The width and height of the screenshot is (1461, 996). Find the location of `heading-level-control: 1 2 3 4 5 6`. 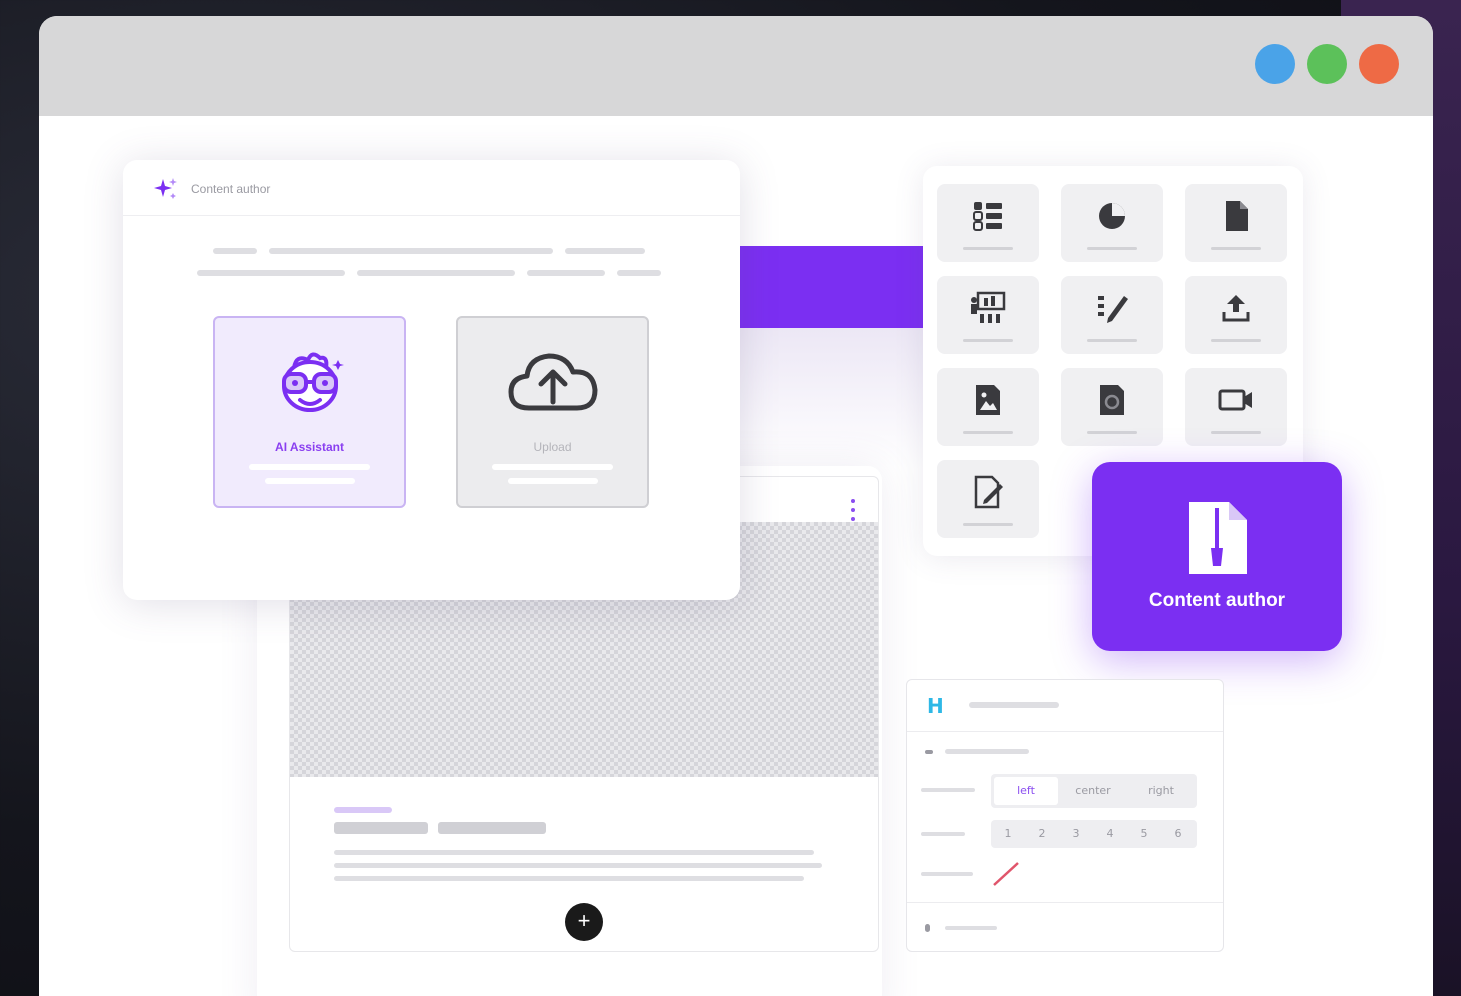

heading-level-control: 1 2 3 4 5 6 is located at coordinates (1094, 834).